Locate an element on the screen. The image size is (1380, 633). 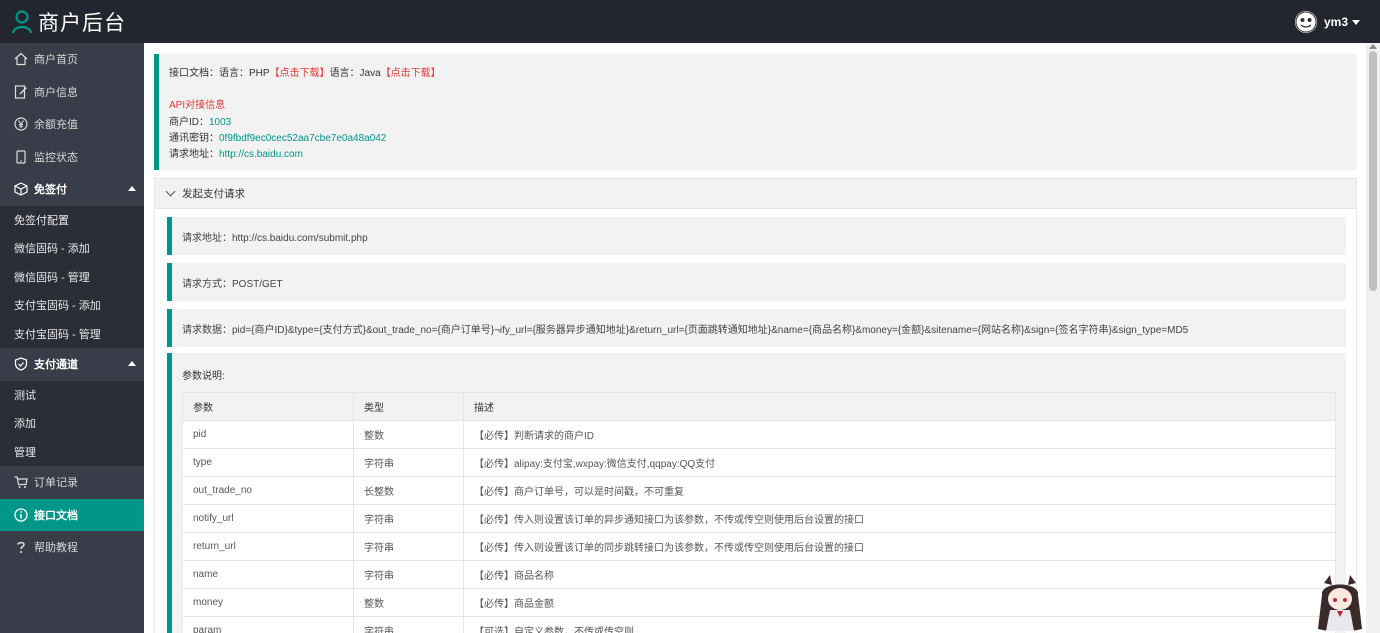
sidebar-subitem: 微信固码 - 添加 is located at coordinates (72, 248).